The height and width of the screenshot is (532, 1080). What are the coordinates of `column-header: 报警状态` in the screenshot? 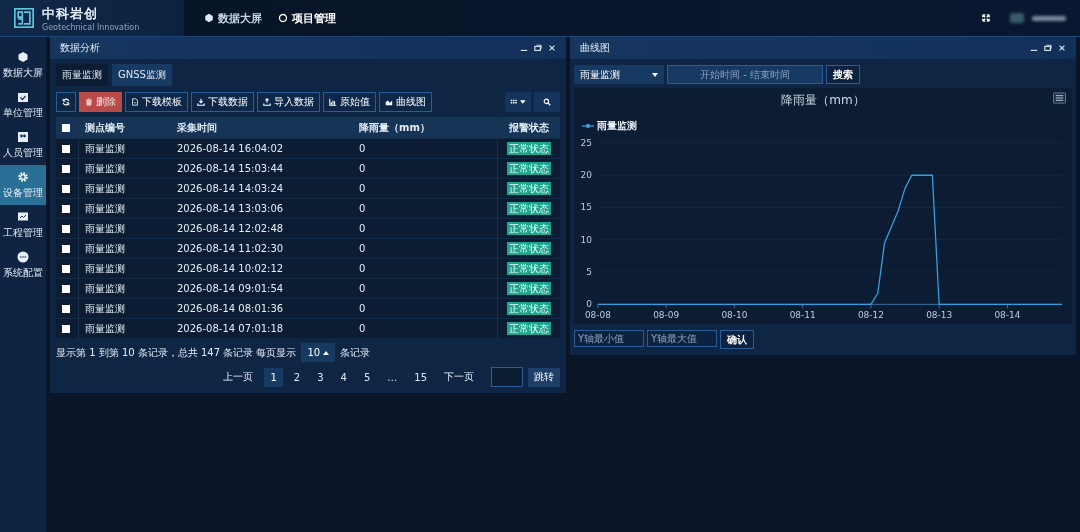 It's located at (528, 128).